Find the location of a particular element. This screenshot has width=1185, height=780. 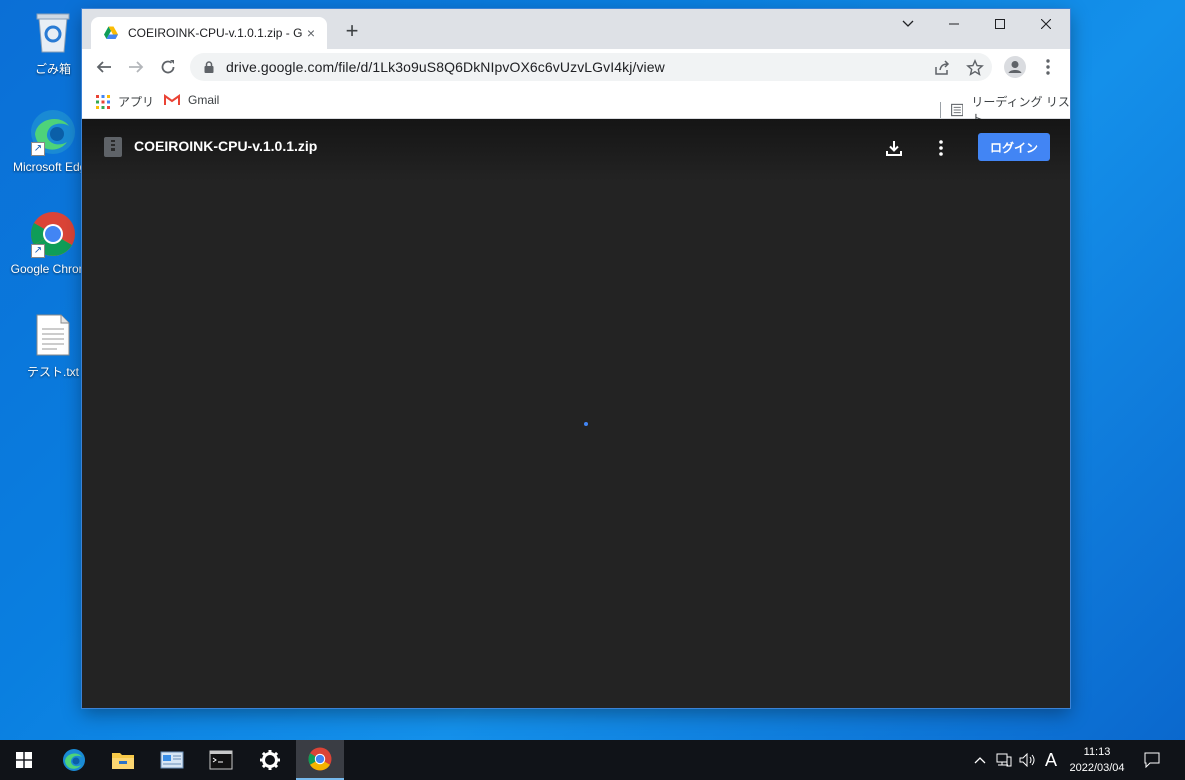

more-actions-button is located at coordinates (941, 148).